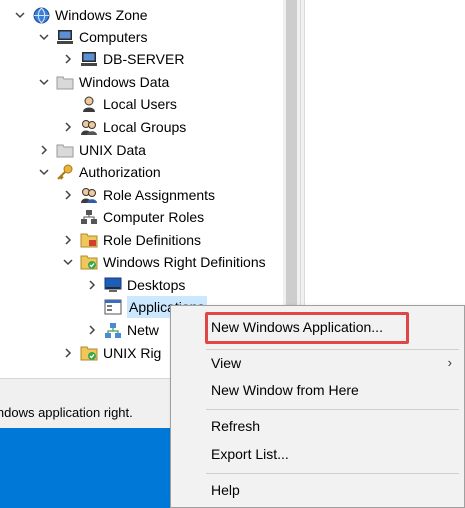 This screenshot has height=508, width=465. What do you see at coordinates (113, 307) in the screenshot?
I see `application-icon` at bounding box center [113, 307].